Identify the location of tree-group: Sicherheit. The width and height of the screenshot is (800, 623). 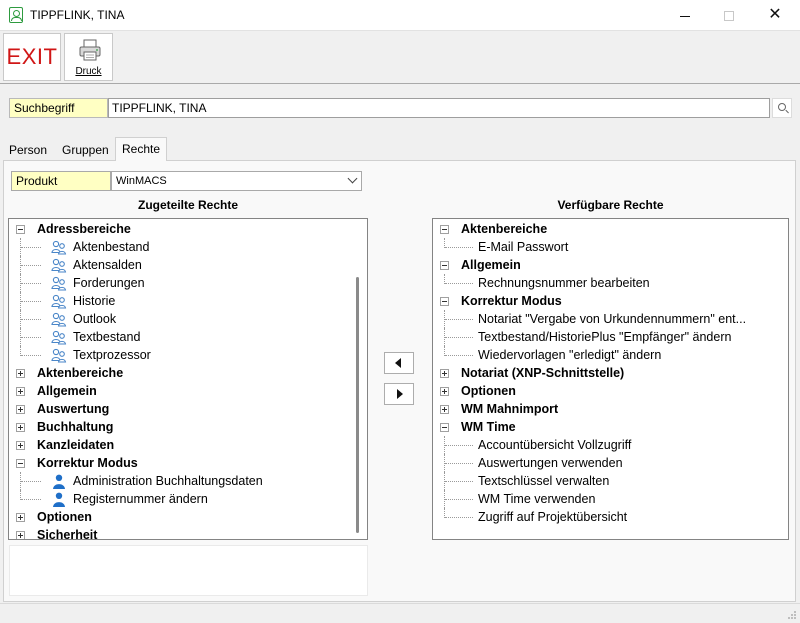
(188, 532).